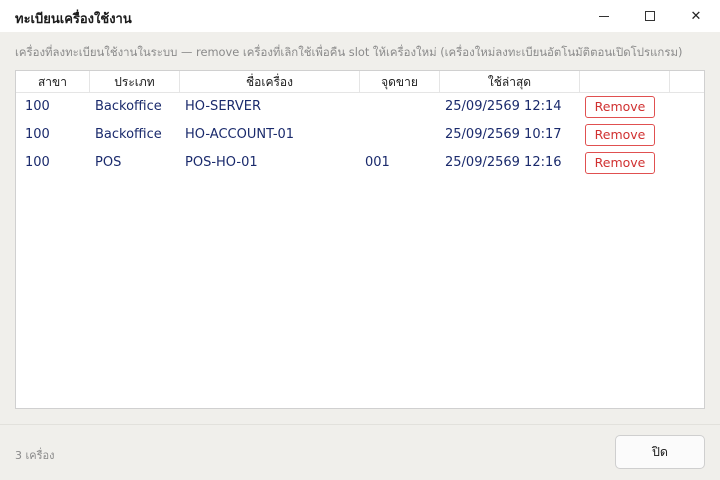 This screenshot has height=480, width=720. Describe the element at coordinates (221, 162) in the screenshot. I see `cell-device-name: POS-HO-01` at that location.